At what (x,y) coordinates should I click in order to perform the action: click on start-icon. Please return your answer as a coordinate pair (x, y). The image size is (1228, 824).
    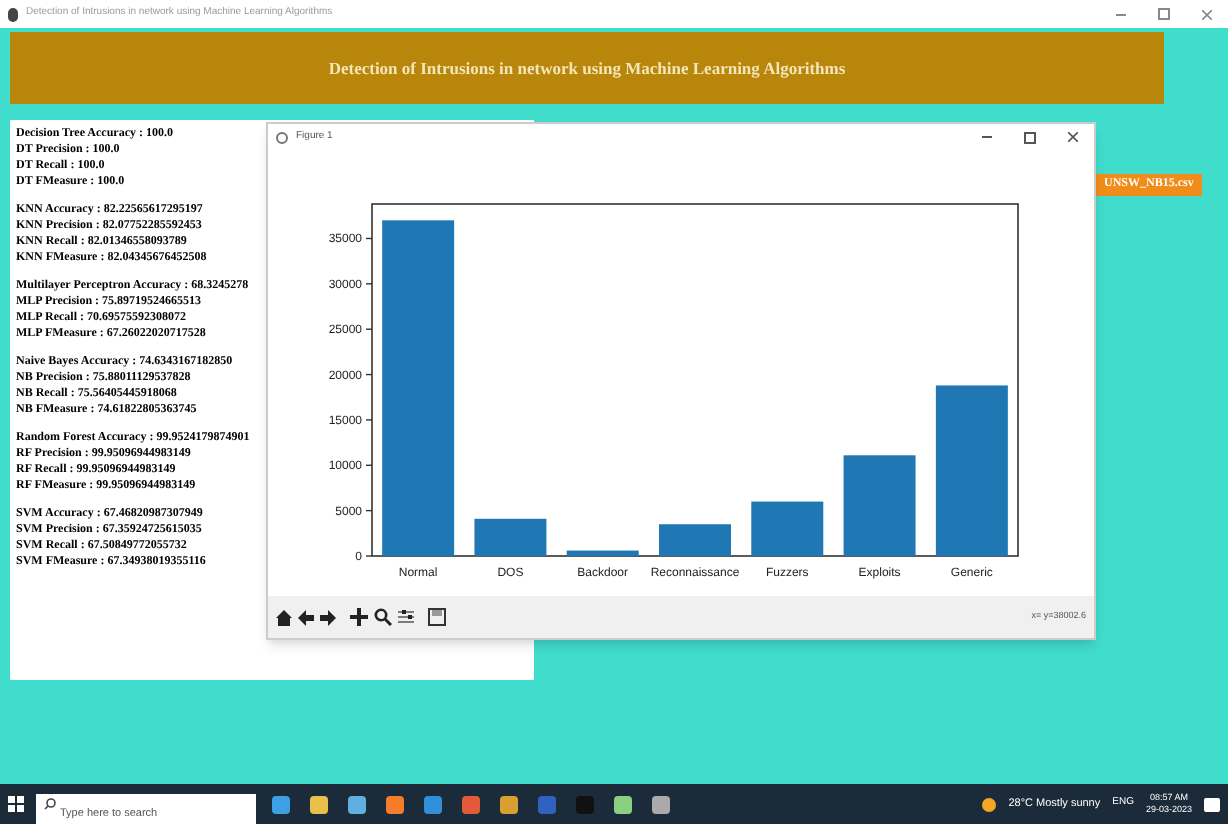
    Looking at the image, I should click on (16, 804).